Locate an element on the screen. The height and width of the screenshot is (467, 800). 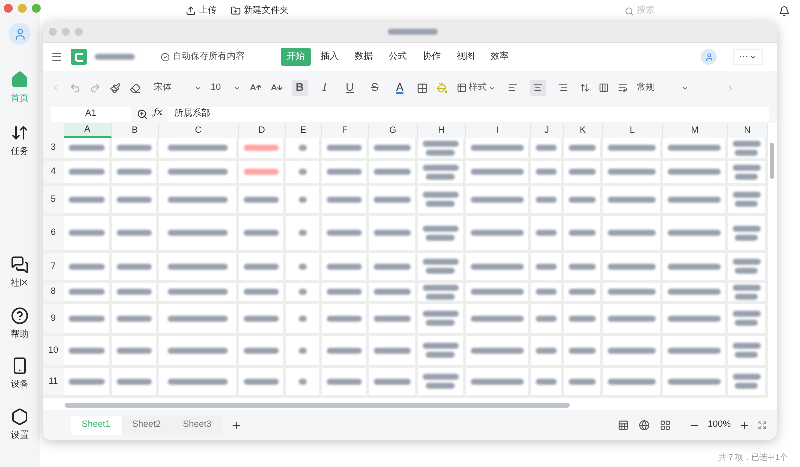
horizontal-scrollbar is located at coordinates (317, 405).